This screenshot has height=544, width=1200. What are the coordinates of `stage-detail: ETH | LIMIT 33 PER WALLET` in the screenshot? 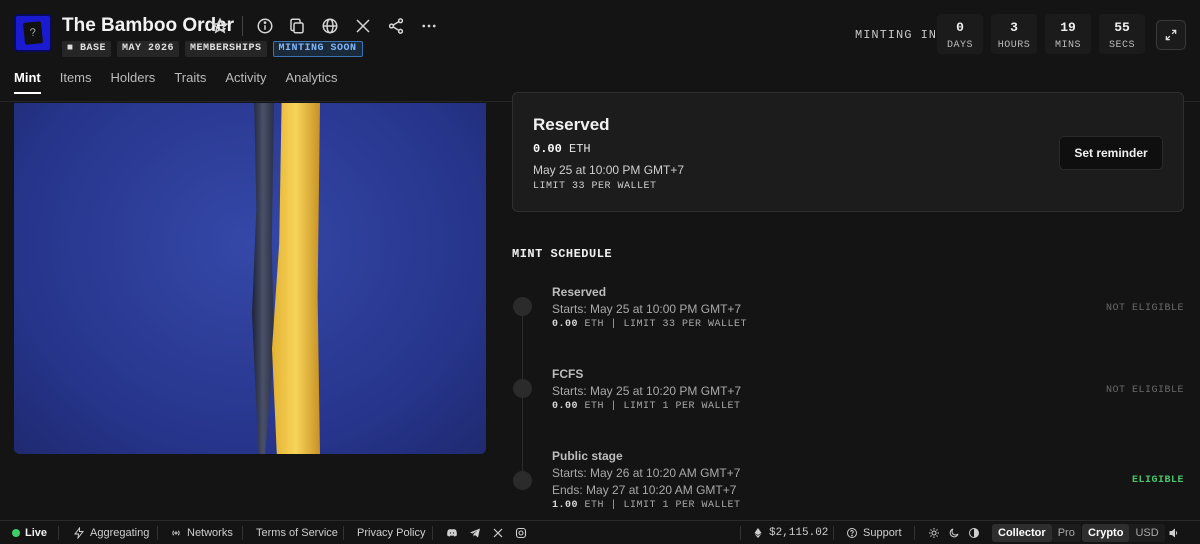 It's located at (666, 324).